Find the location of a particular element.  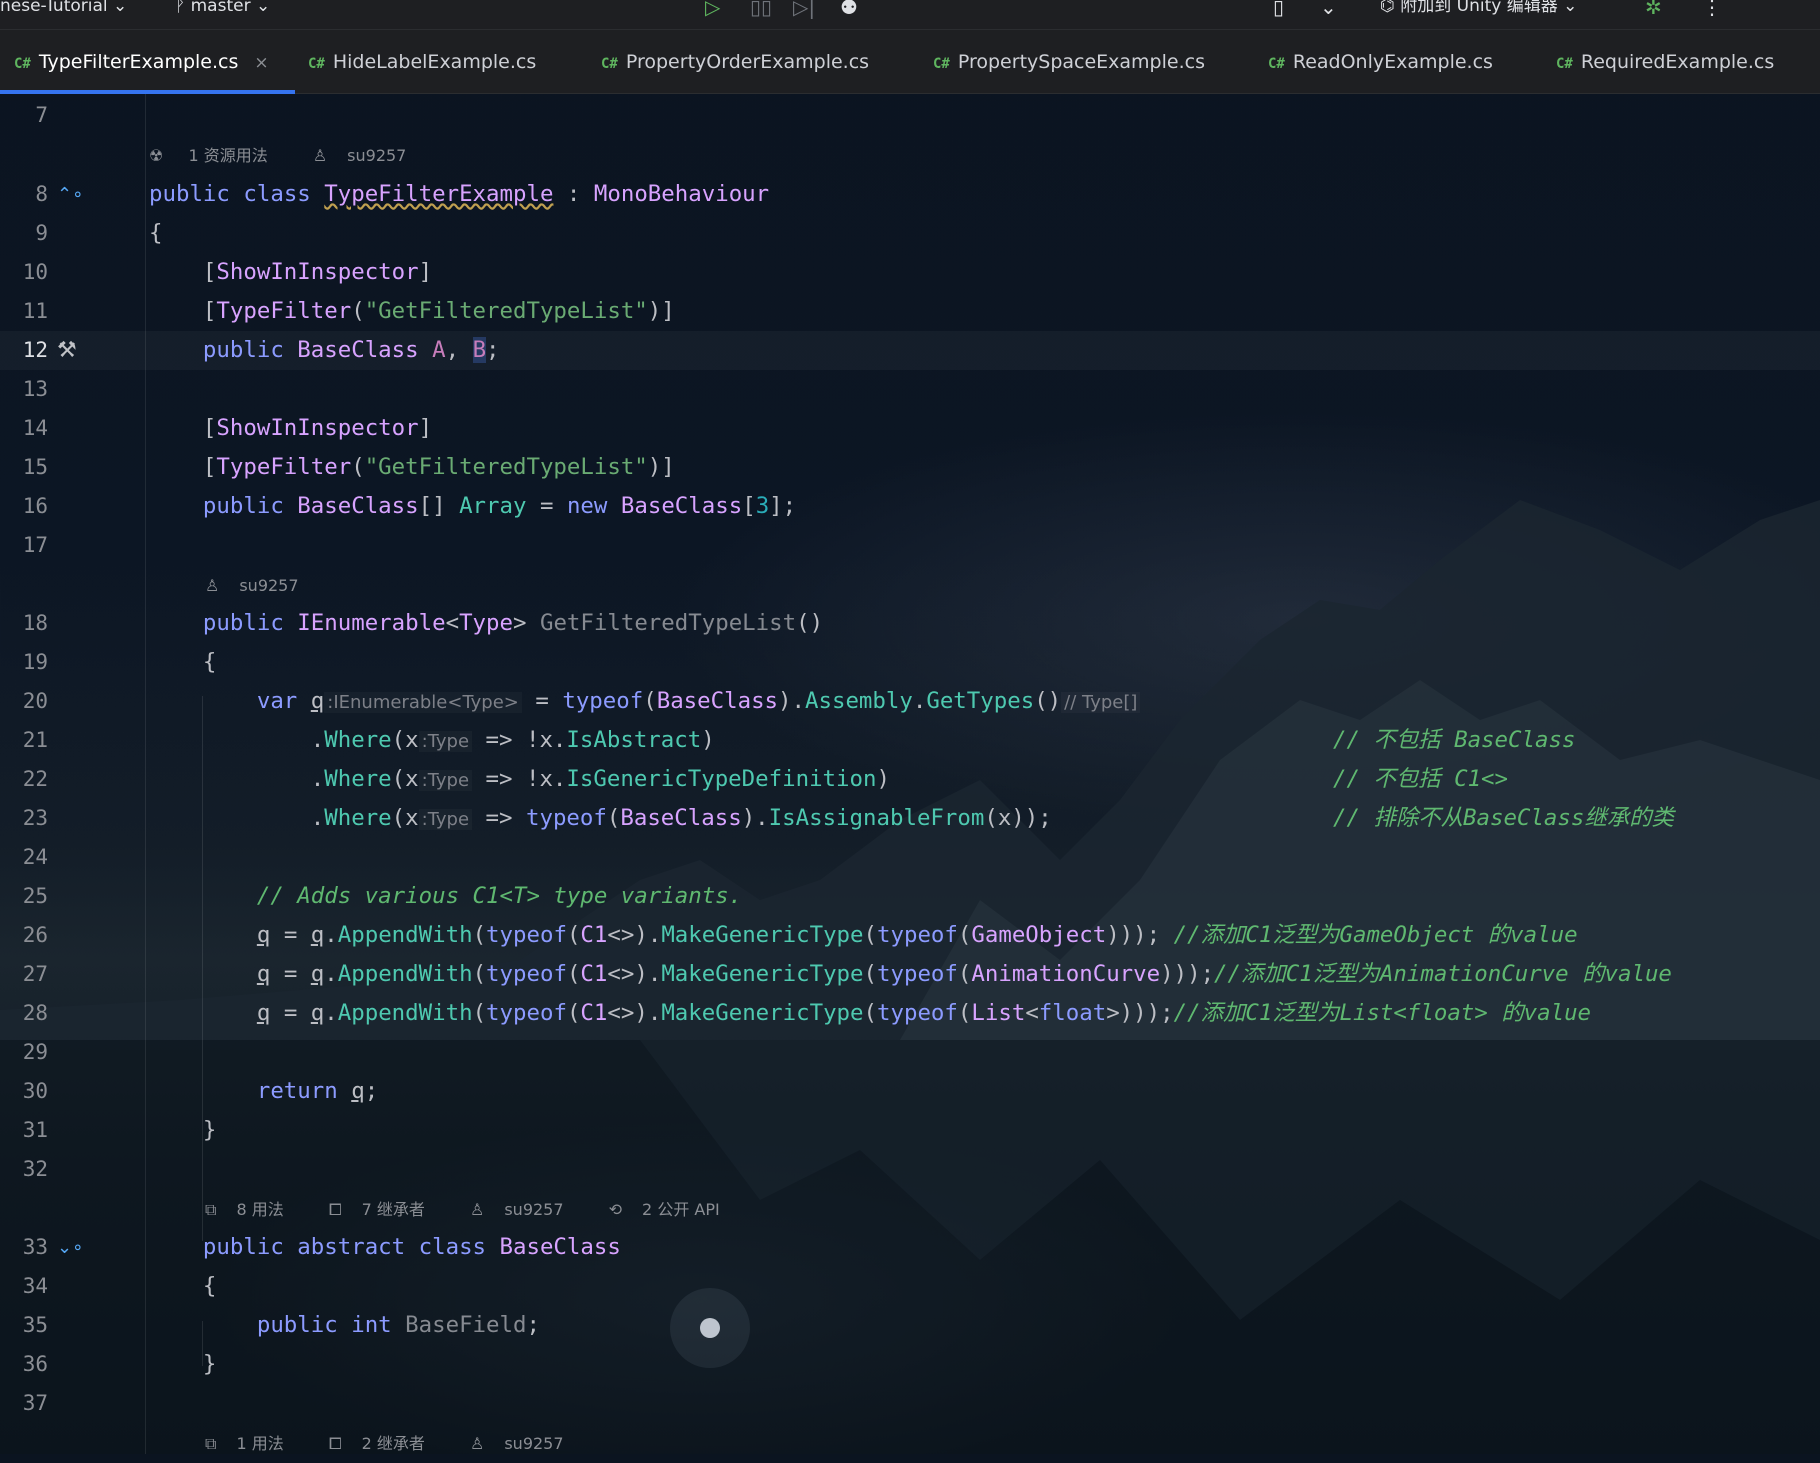

code-line: 31 } is located at coordinates (910, 1130).